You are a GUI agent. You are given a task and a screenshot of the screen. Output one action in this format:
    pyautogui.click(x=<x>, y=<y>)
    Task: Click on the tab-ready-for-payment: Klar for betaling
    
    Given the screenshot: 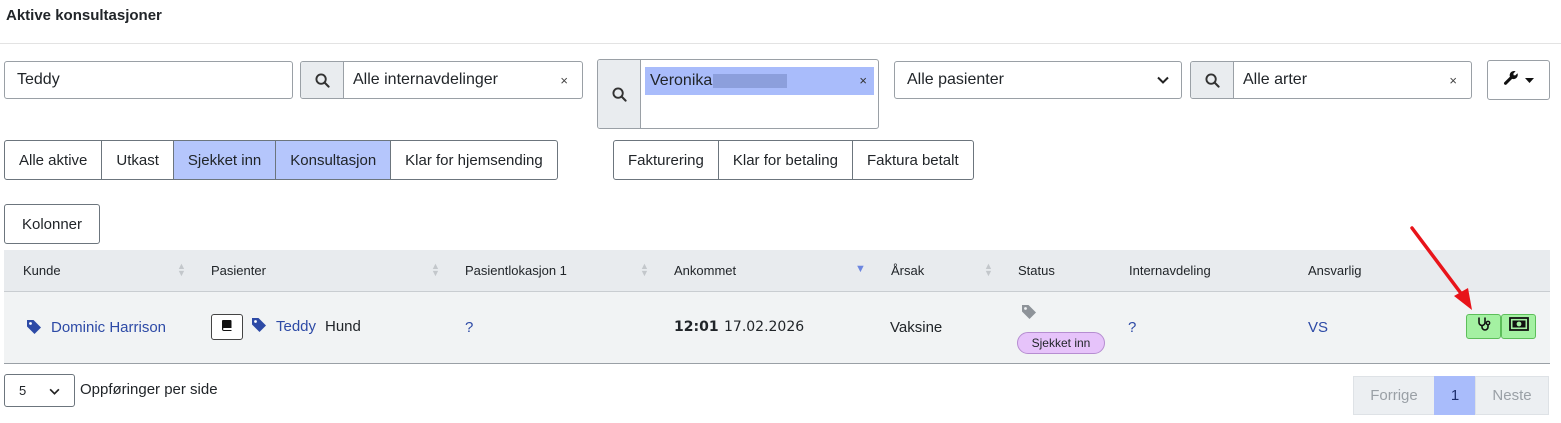 What is the action you would take?
    pyautogui.click(x=785, y=160)
    